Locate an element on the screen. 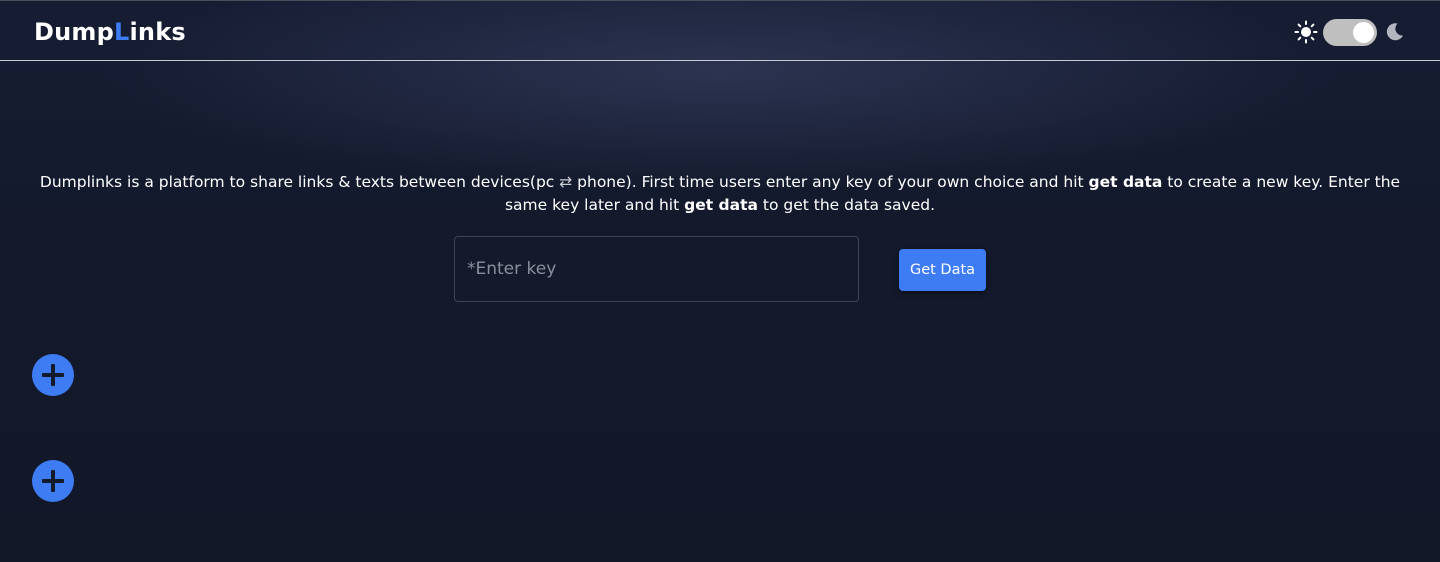  intro-get-data-emphasis: get data is located at coordinates (1125, 182).